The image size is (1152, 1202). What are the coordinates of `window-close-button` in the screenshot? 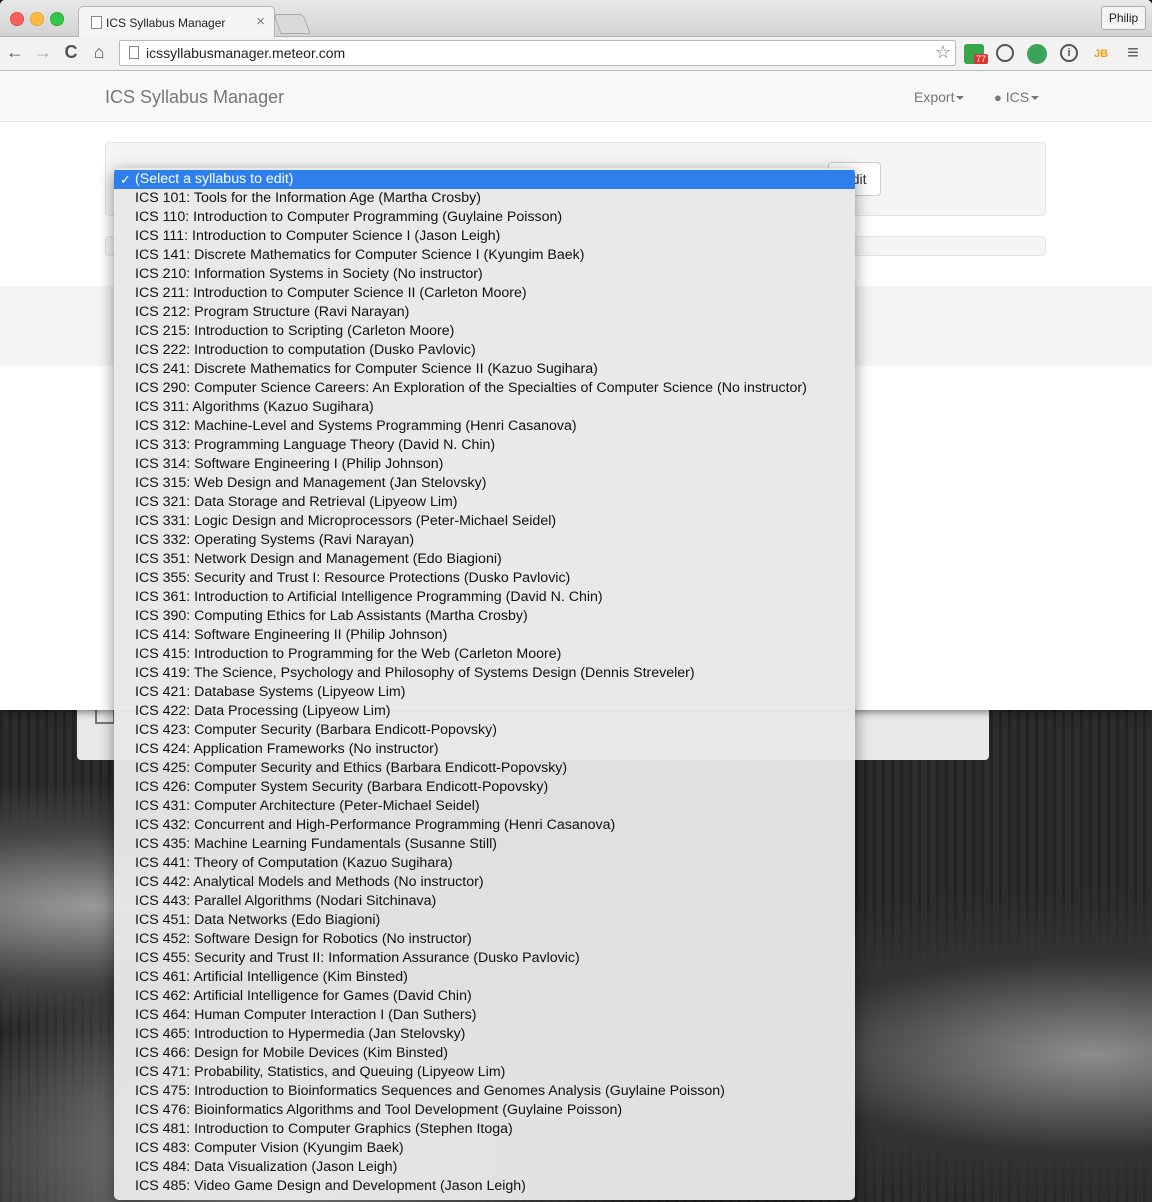 It's located at (17, 19).